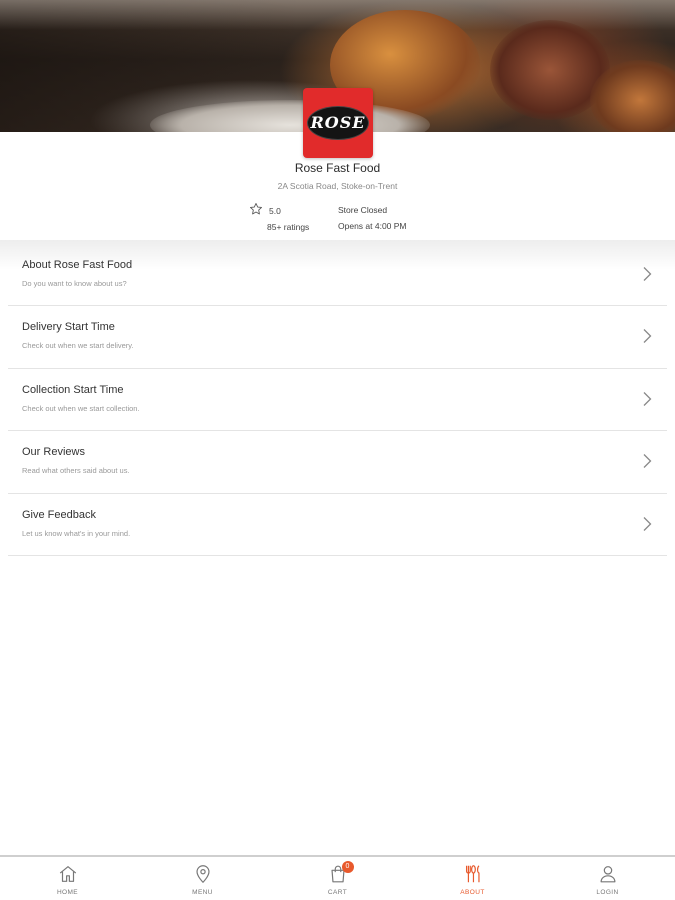 The height and width of the screenshot is (900, 675). Describe the element at coordinates (67, 874) in the screenshot. I see `home-icon` at that location.